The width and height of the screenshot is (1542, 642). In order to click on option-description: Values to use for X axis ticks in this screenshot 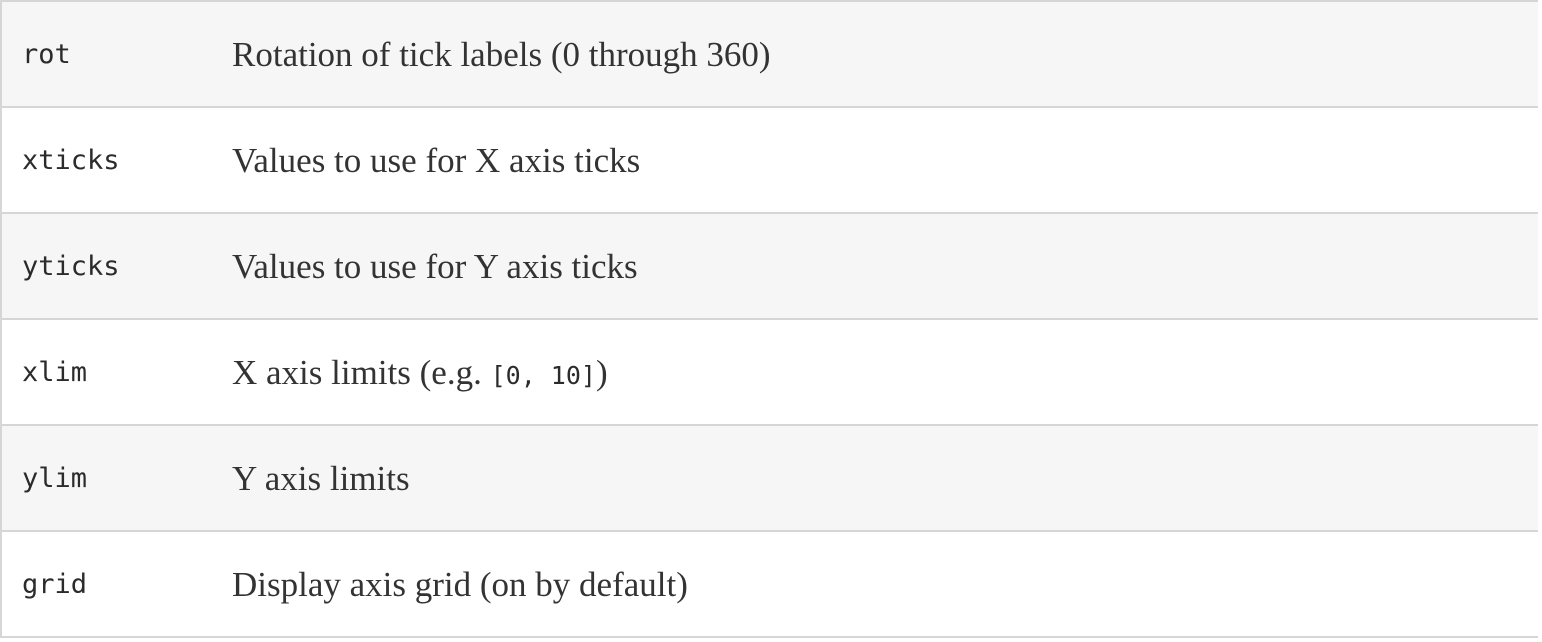, I will do `click(436, 160)`.